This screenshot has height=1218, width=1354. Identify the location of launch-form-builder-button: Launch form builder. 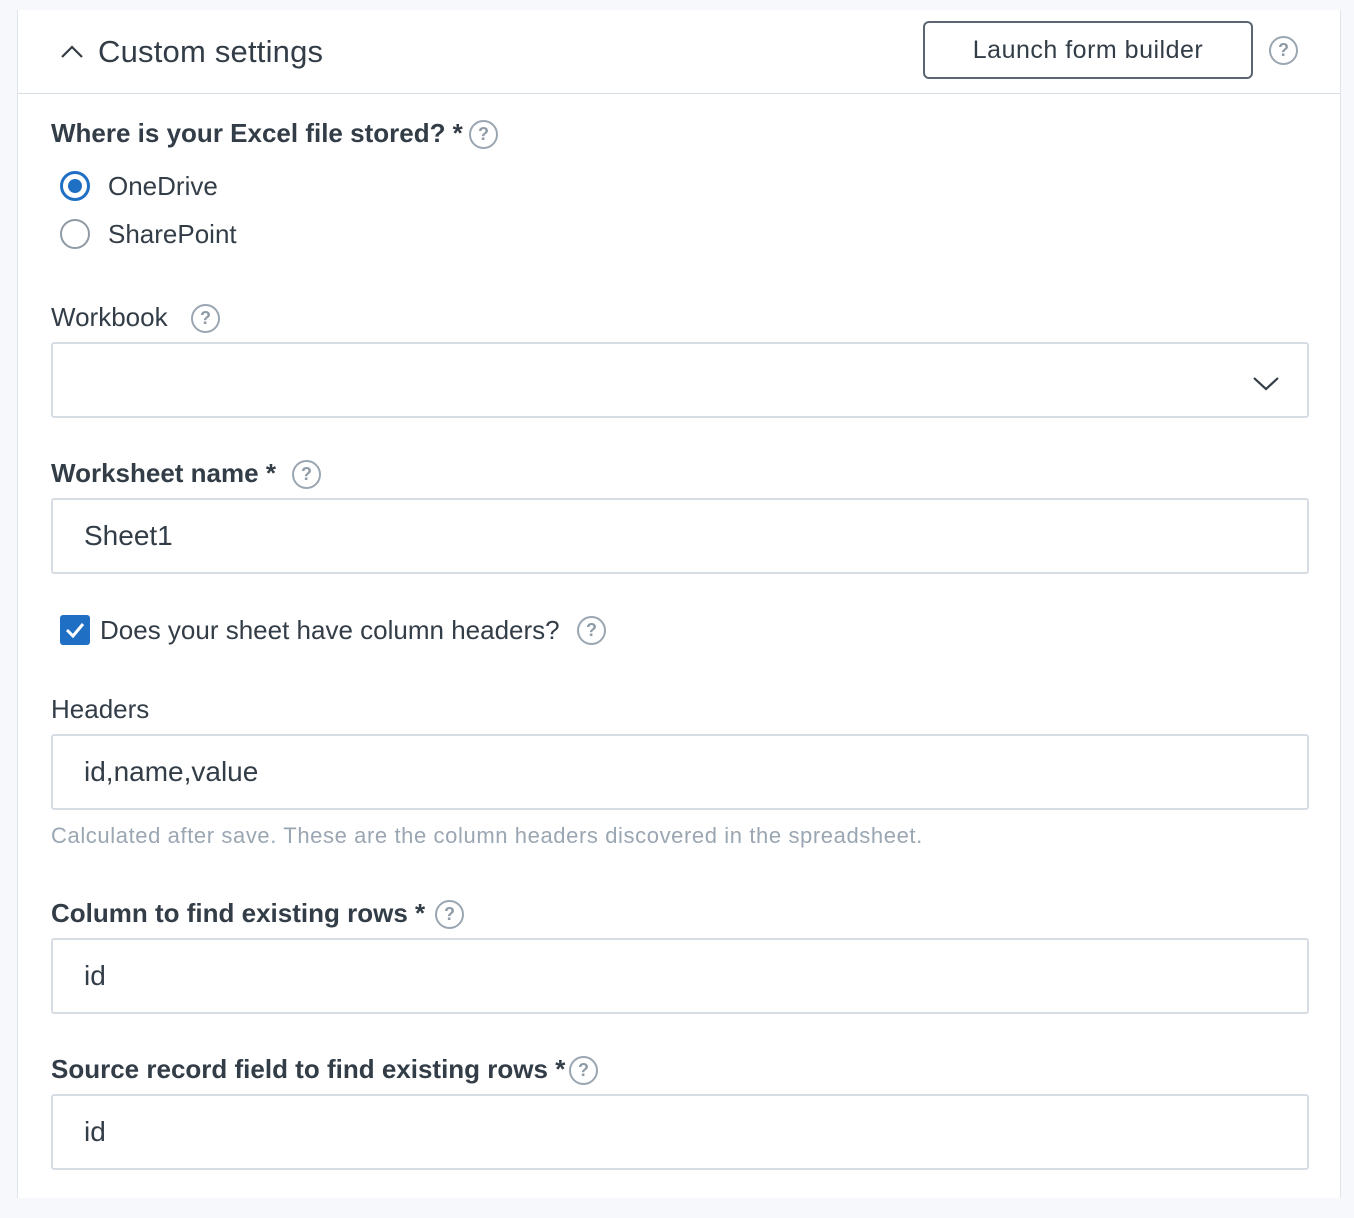
(1088, 50).